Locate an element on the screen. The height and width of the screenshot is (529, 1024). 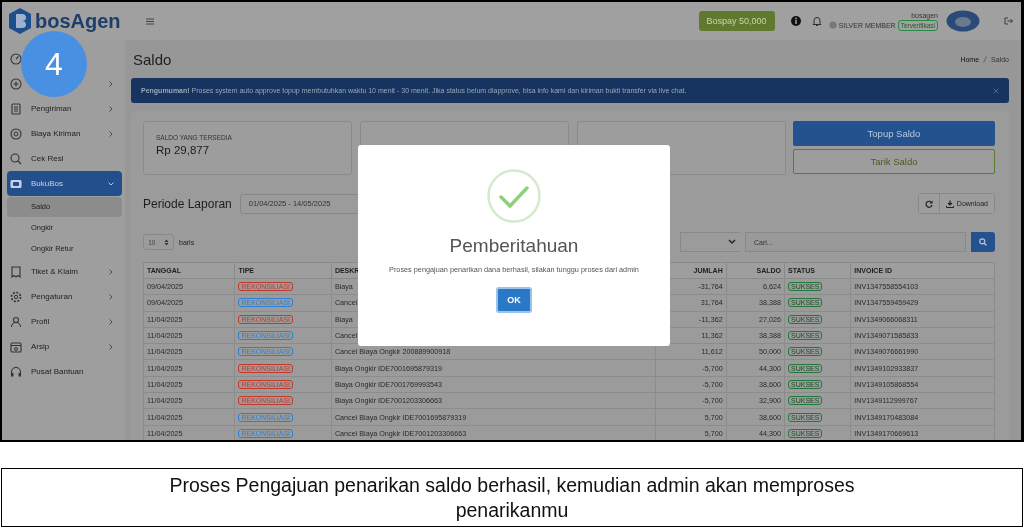
menu-icon is located at coordinates (150, 21).